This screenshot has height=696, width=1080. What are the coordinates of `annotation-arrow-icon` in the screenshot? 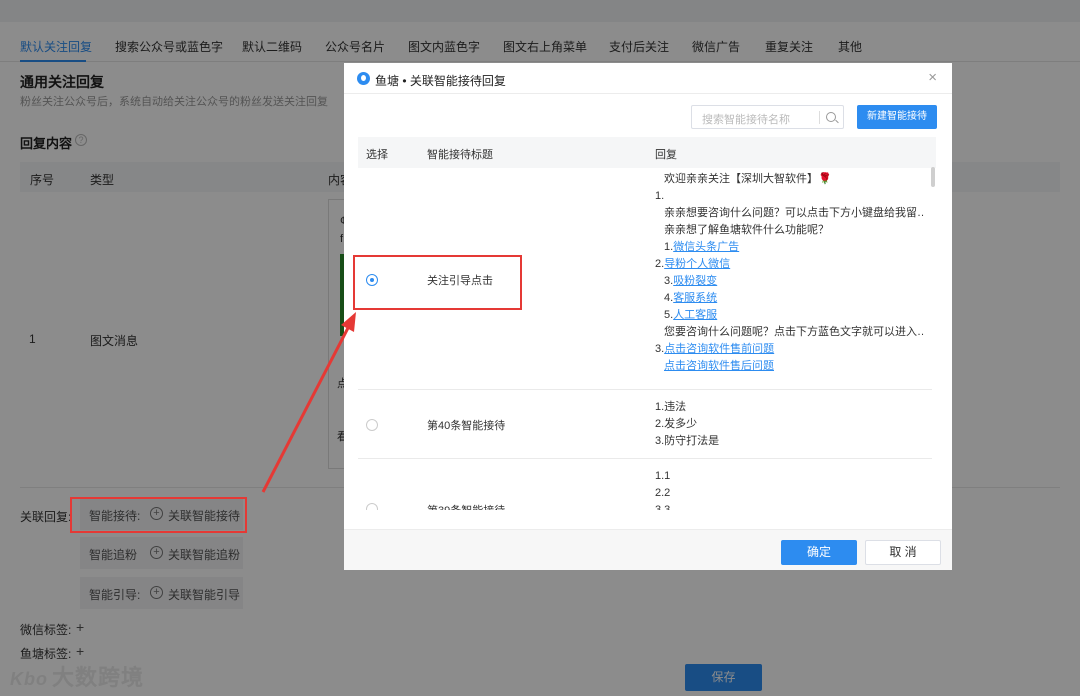 It's located at (308, 402).